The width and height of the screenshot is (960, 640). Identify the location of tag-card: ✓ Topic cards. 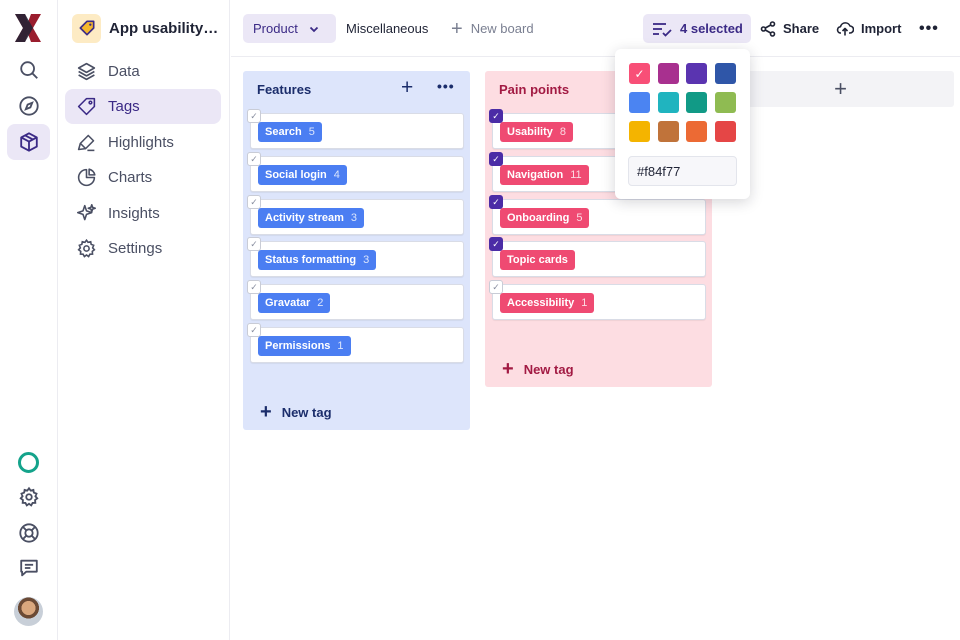
(597, 257).